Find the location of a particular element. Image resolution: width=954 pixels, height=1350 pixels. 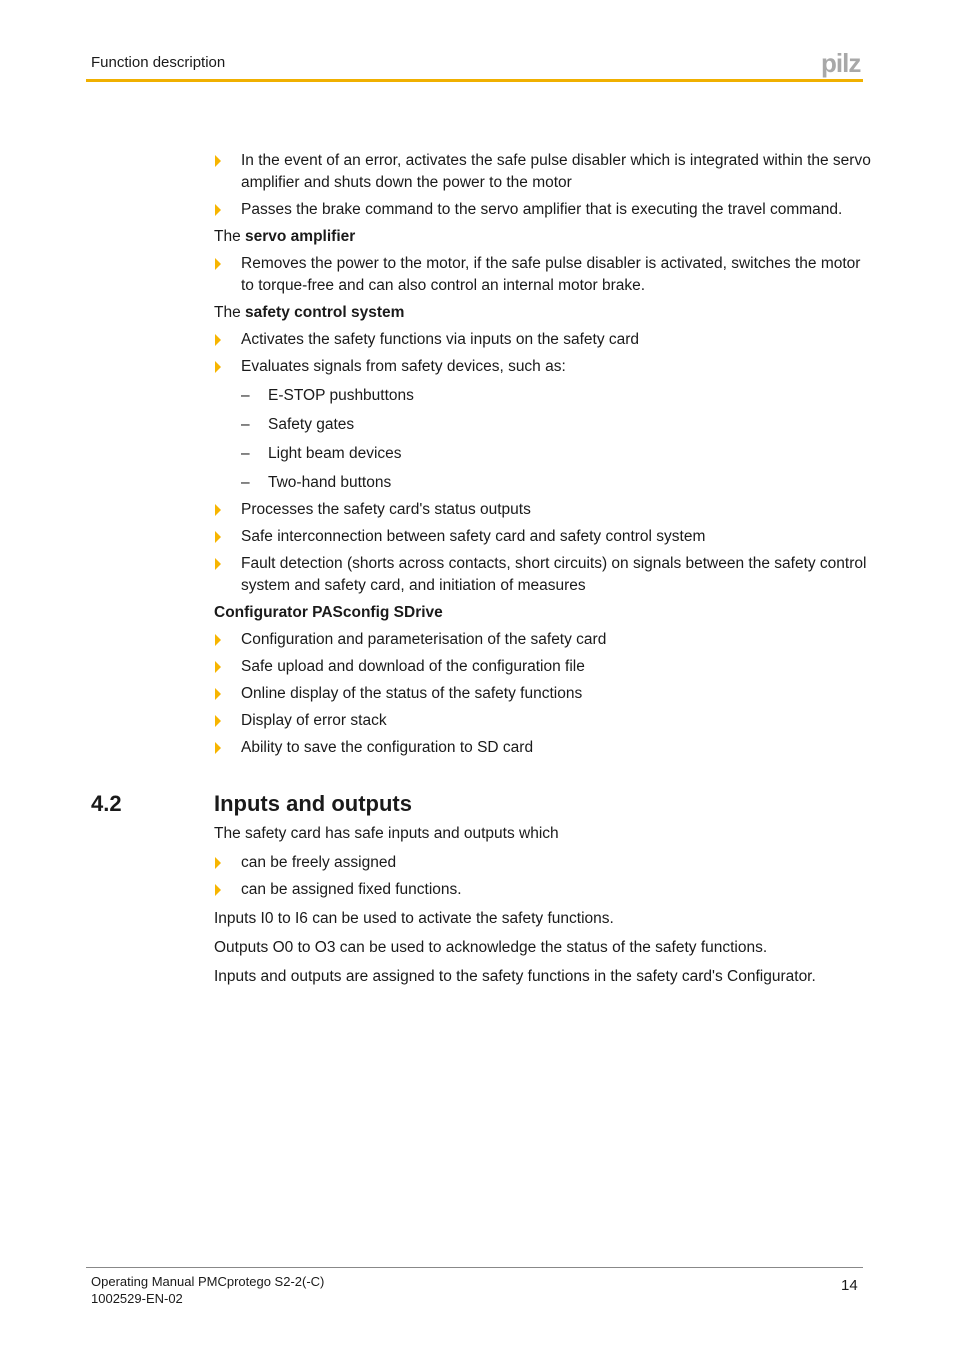

servo-amplifier-heading: The servo amplifier is located at coordinates (285, 236).